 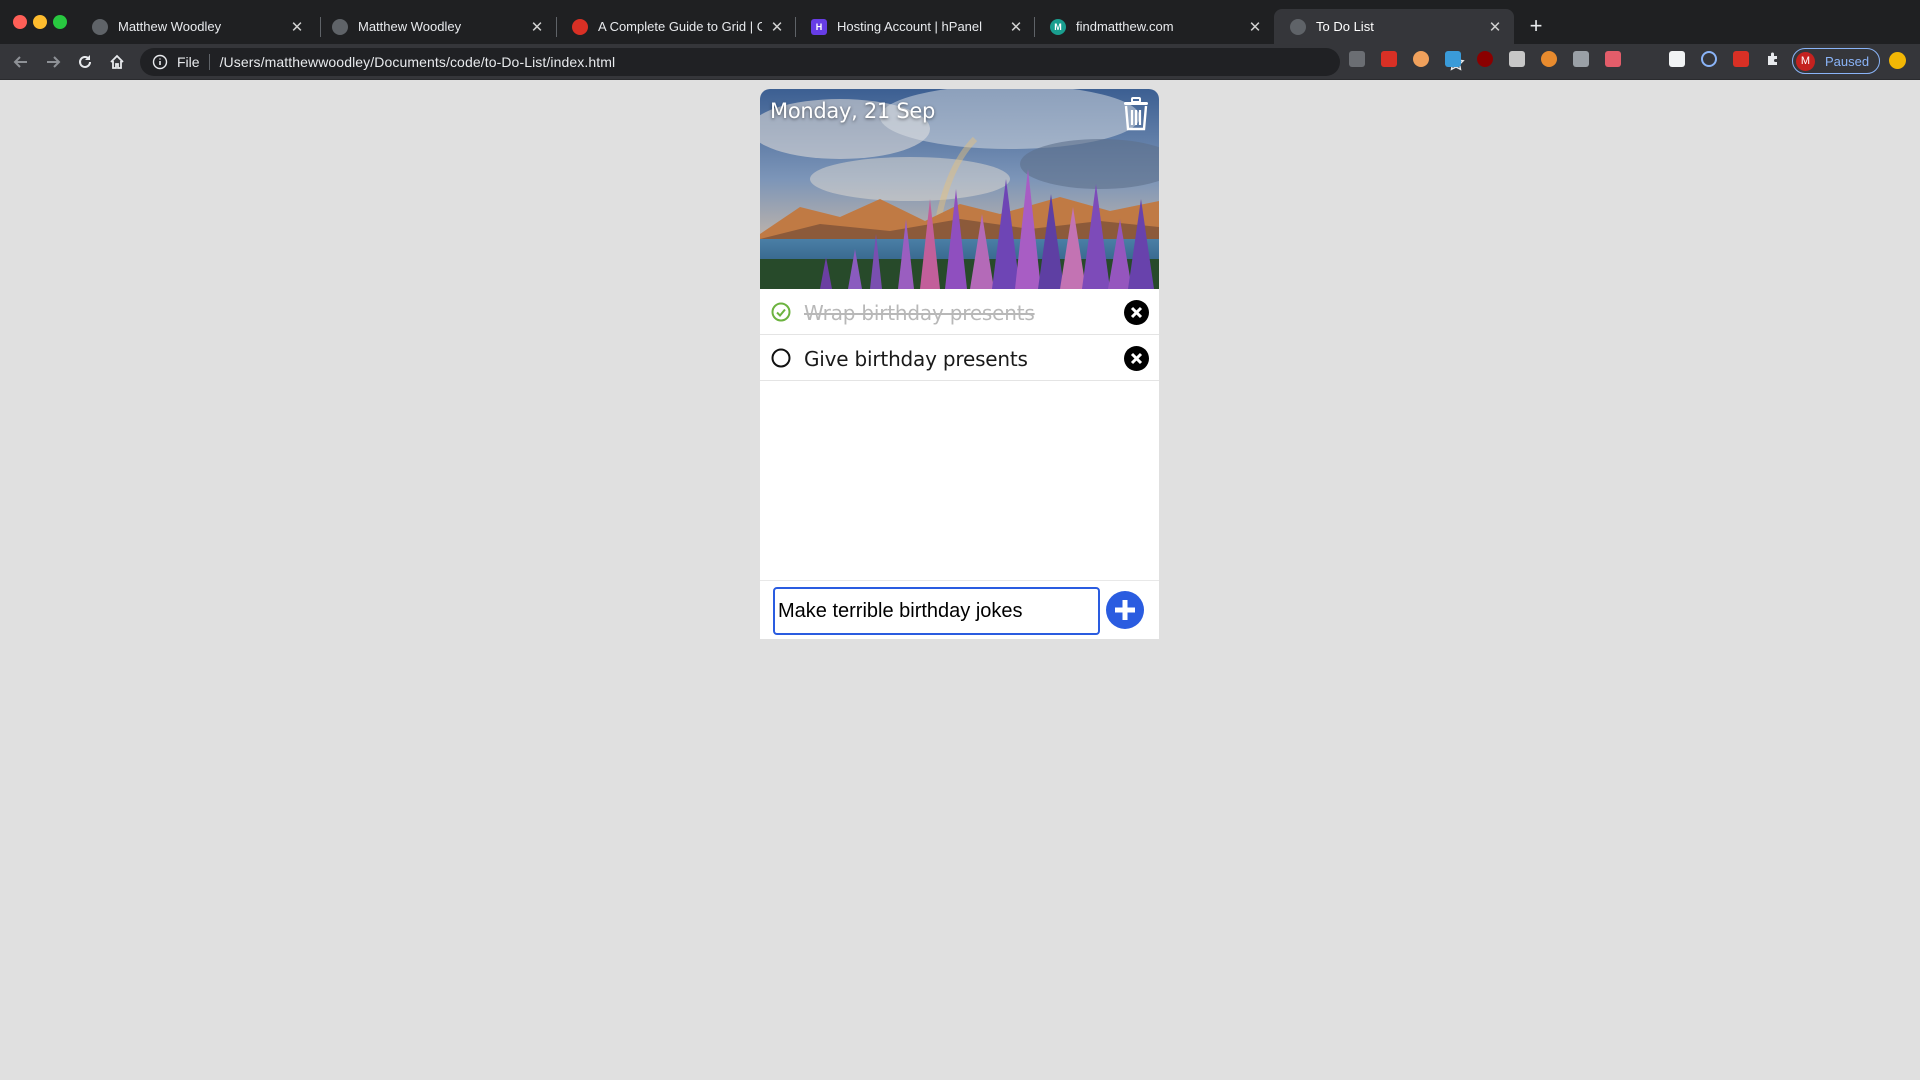 What do you see at coordinates (1485, 59) in the screenshot?
I see `ublock-icon` at bounding box center [1485, 59].